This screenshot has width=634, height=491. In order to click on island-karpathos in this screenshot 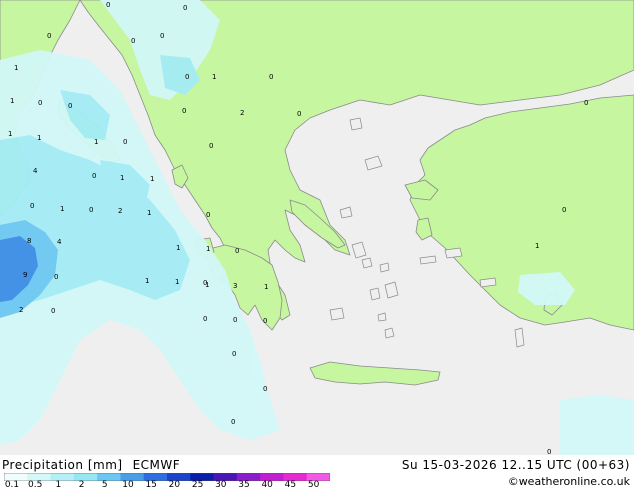, I will do `click(519, 337)`.